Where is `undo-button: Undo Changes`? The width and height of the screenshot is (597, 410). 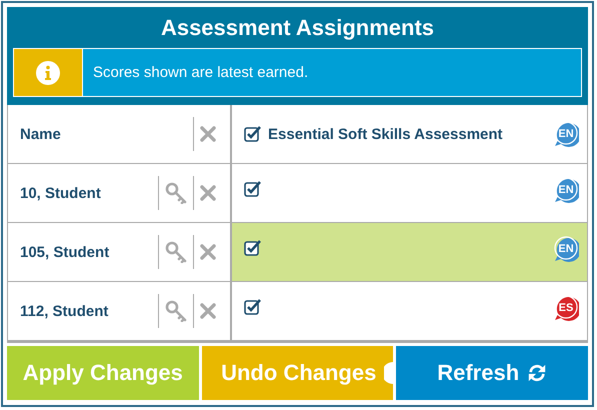 undo-button: Undo Changes is located at coordinates (298, 373).